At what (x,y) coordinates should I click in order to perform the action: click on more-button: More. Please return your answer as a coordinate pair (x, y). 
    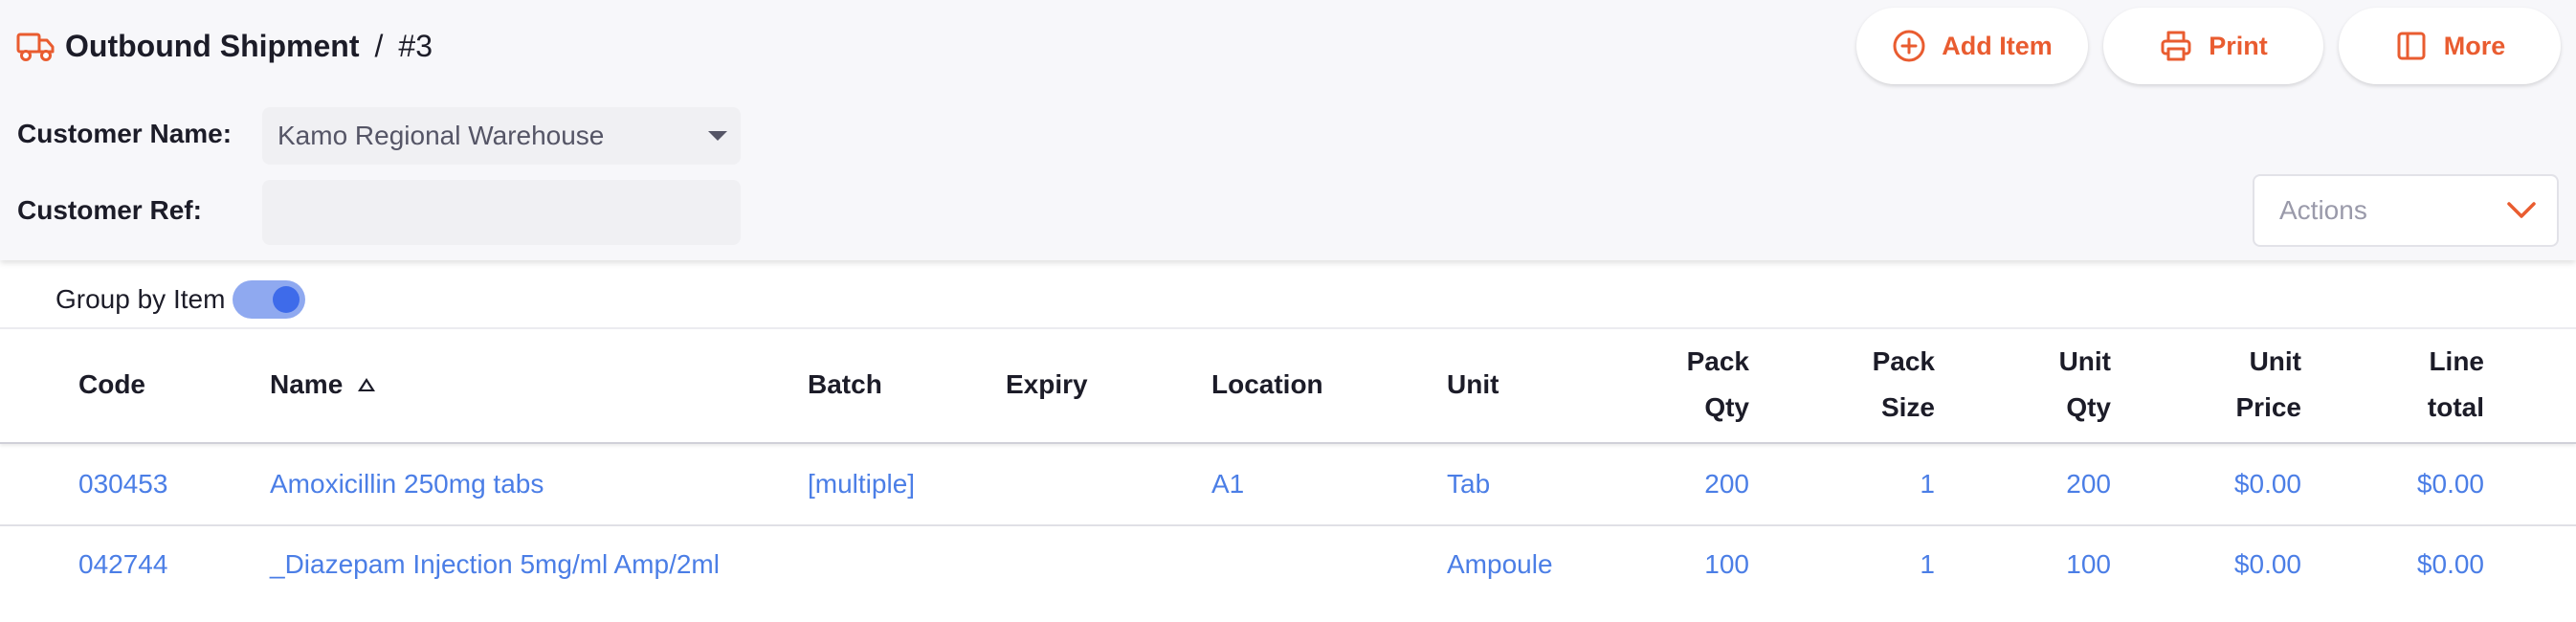
    Looking at the image, I should click on (2450, 46).